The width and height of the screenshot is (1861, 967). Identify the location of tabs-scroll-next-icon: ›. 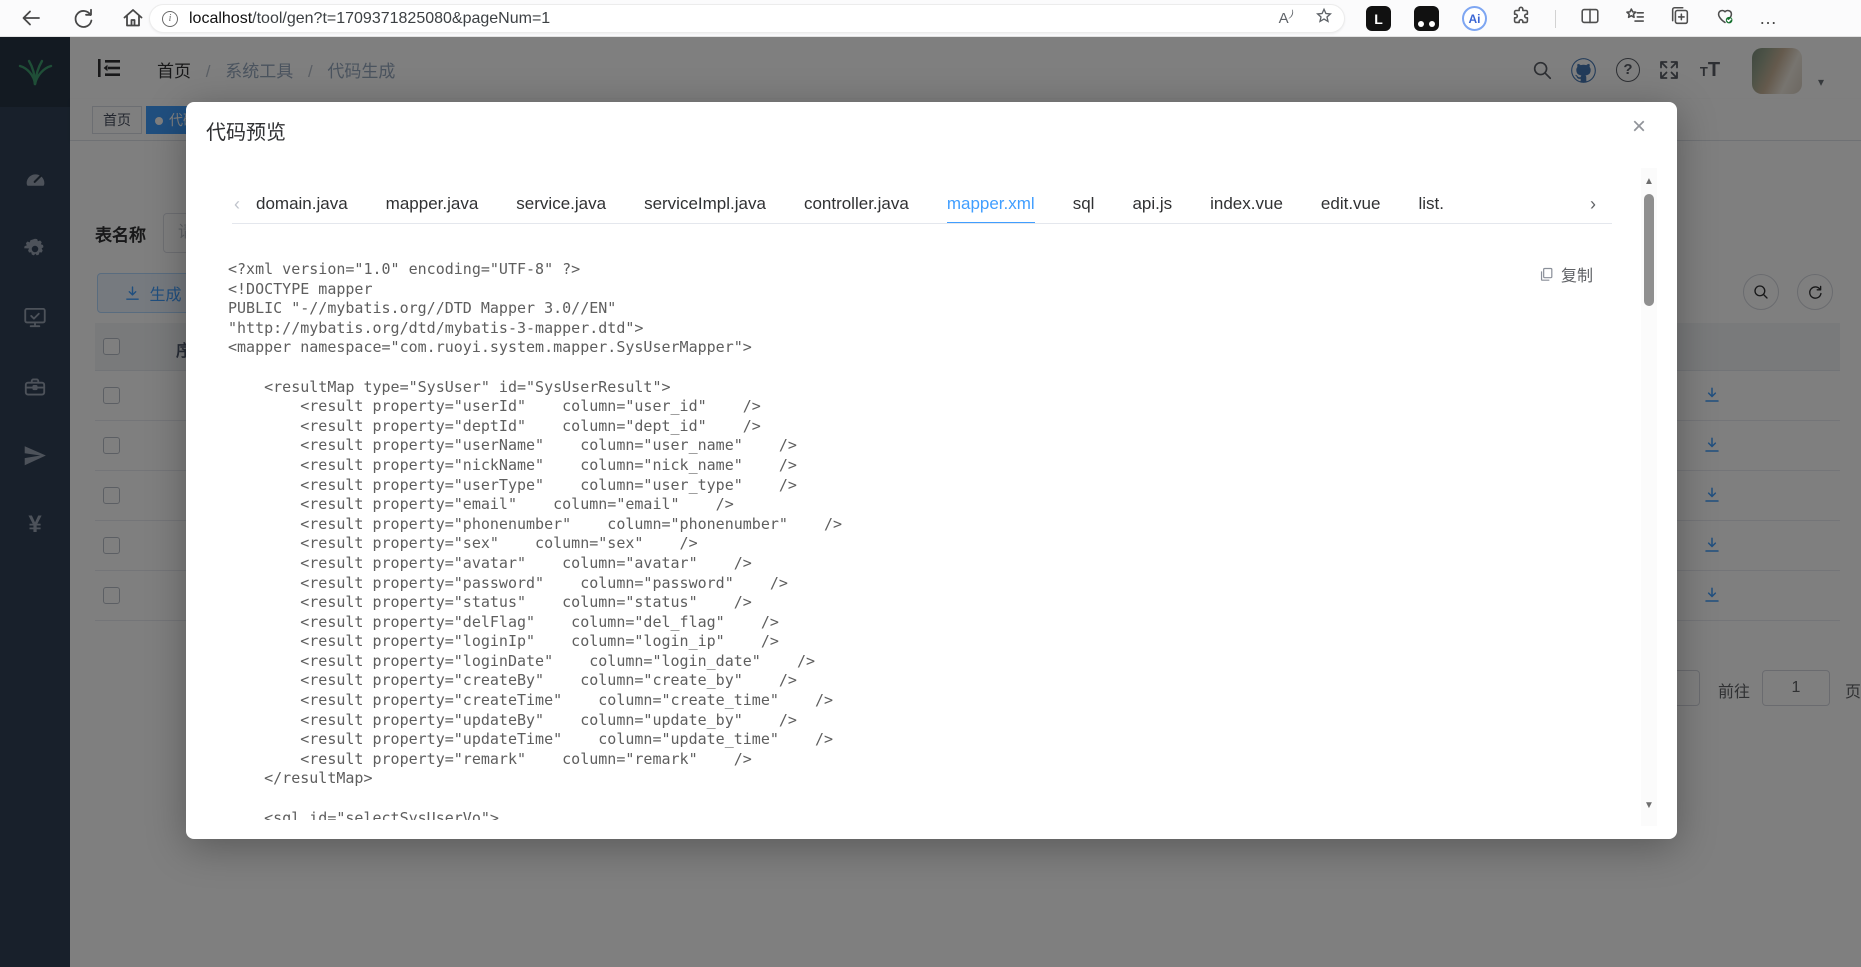
(1593, 204).